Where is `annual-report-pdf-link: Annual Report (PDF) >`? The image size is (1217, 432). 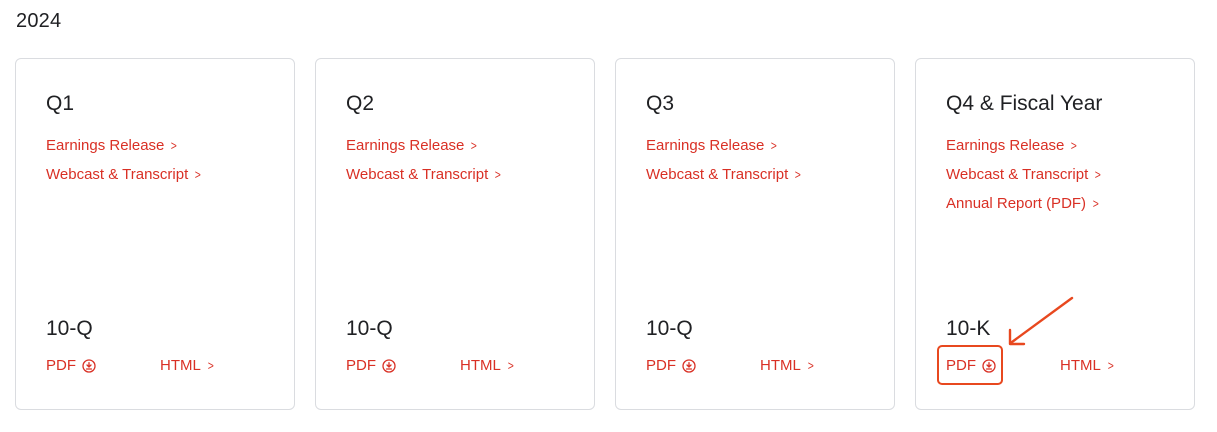 annual-report-pdf-link: Annual Report (PDF) > is located at coordinates (1023, 203).